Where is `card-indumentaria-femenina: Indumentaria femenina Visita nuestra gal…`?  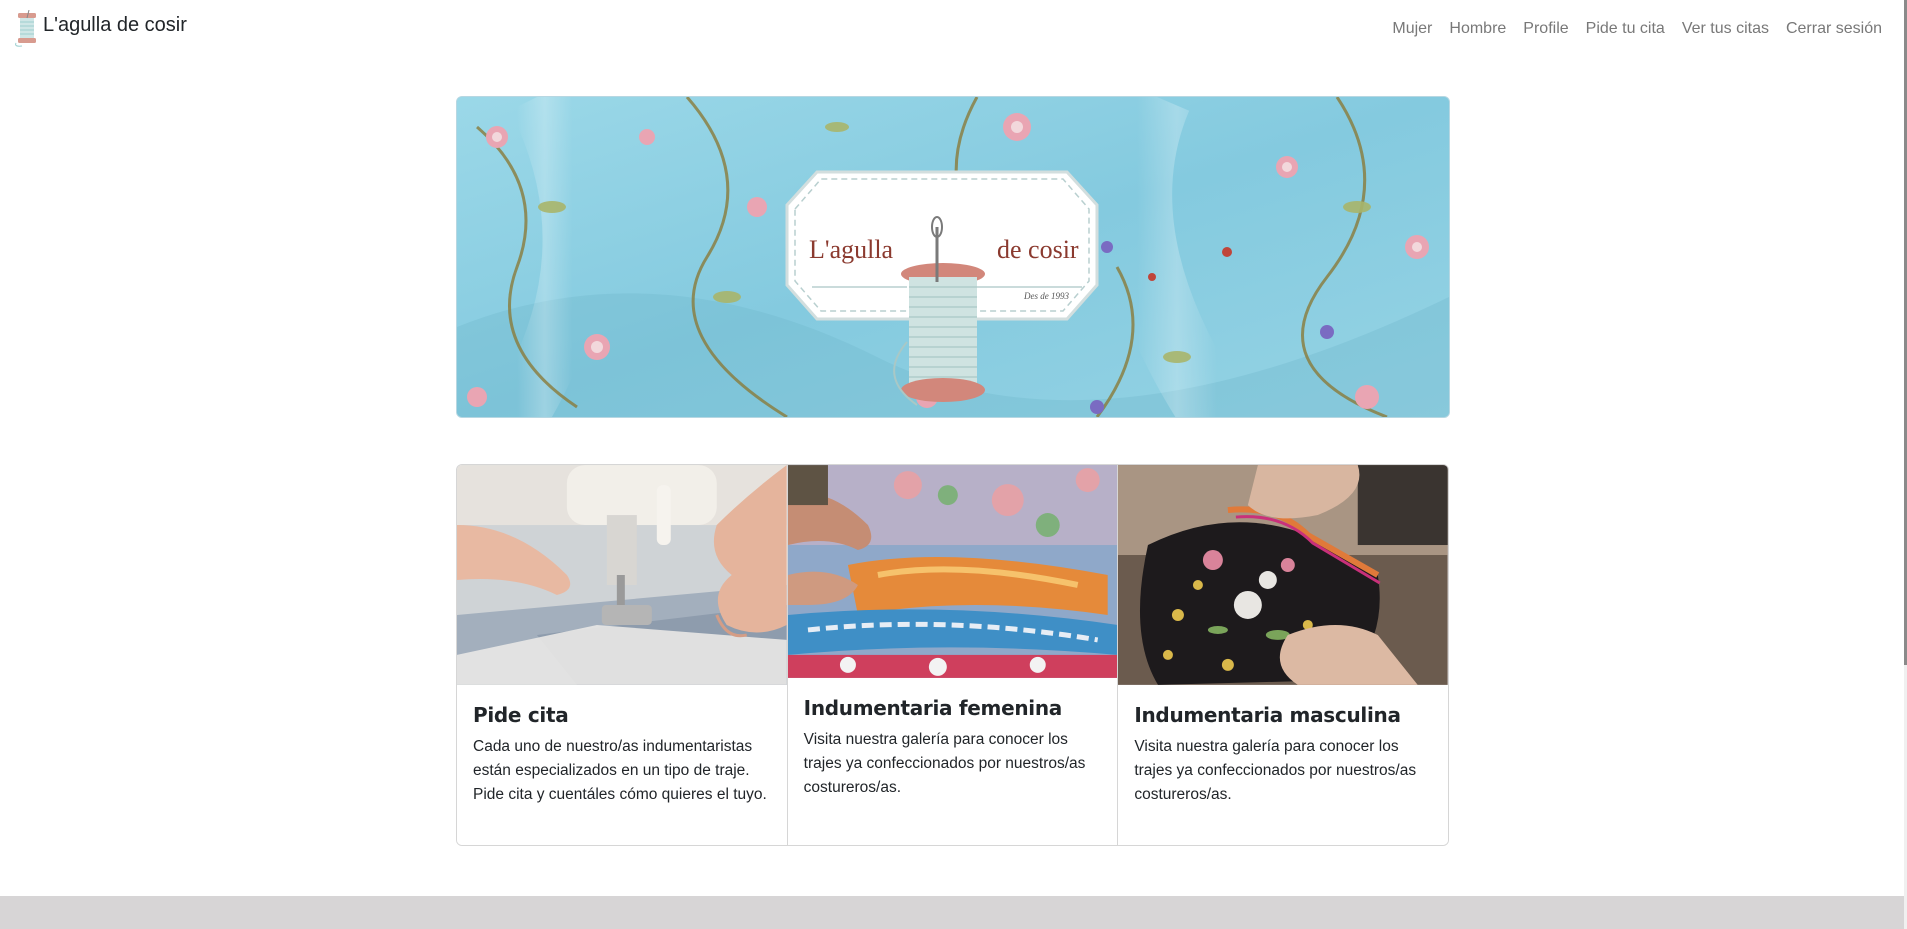 card-indumentaria-femenina: Indumentaria femenina Visita nuestra gal… is located at coordinates (953, 655).